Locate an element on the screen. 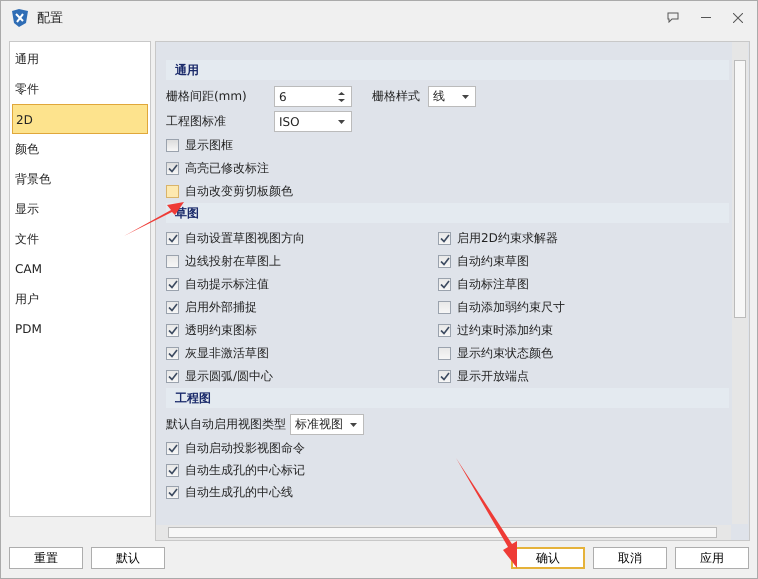 Image resolution: width=758 pixels, height=579 pixels. section-header: 通用 is located at coordinates (447, 70).